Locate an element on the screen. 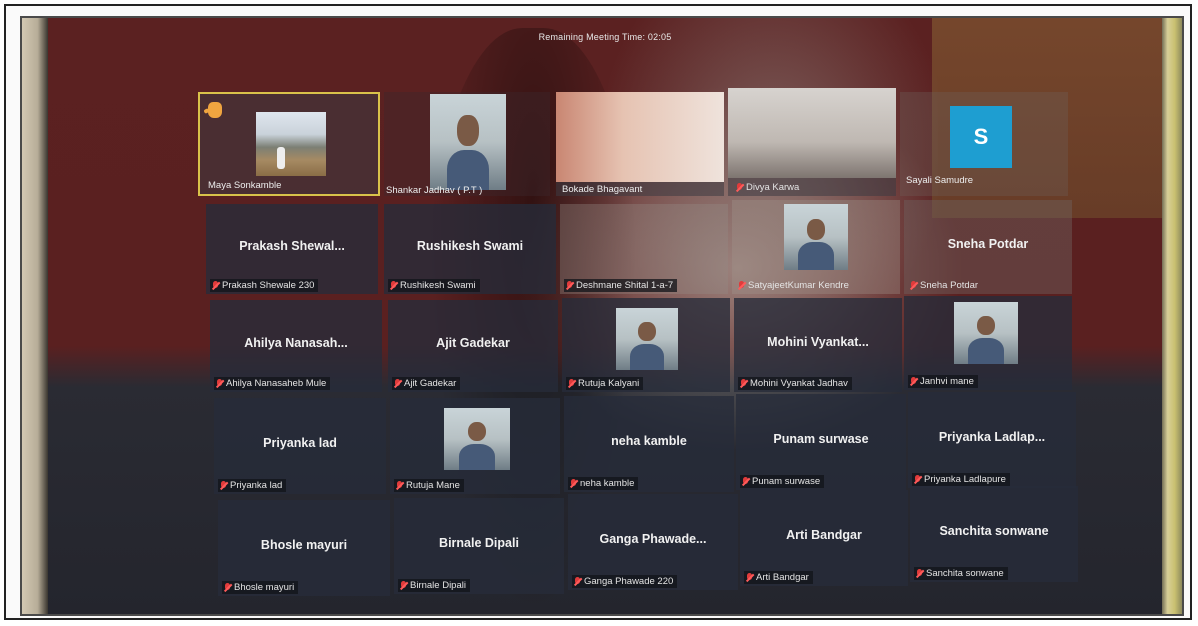  participant-name: Divya Karwa is located at coordinates (773, 187).